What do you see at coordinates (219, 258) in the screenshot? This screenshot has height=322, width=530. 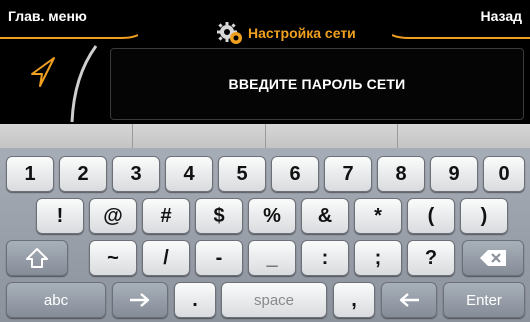 I see `key-minus: -` at bounding box center [219, 258].